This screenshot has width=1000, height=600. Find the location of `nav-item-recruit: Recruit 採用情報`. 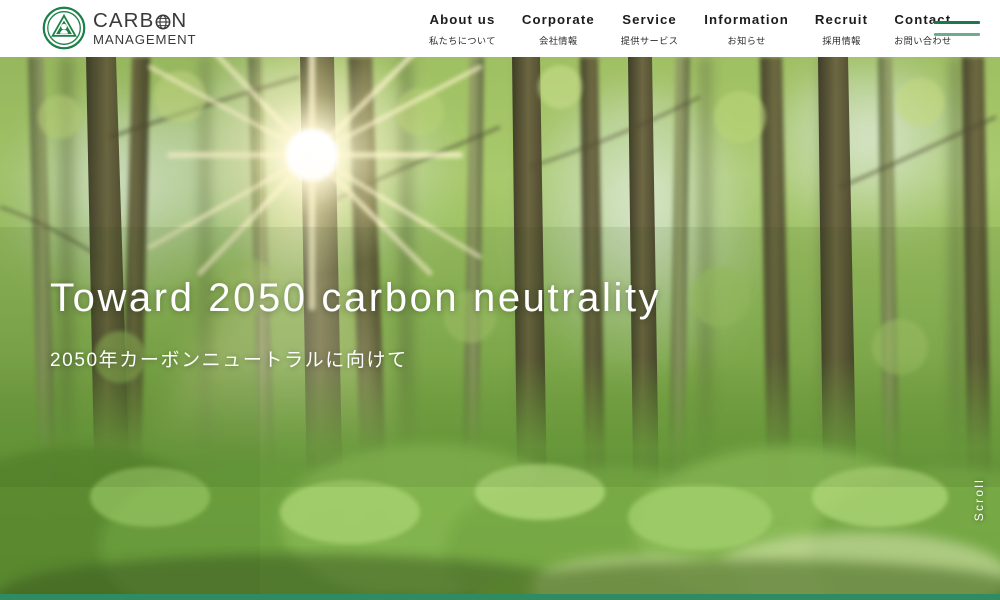

nav-item-recruit: Recruit 採用情報 is located at coordinates (841, 29).